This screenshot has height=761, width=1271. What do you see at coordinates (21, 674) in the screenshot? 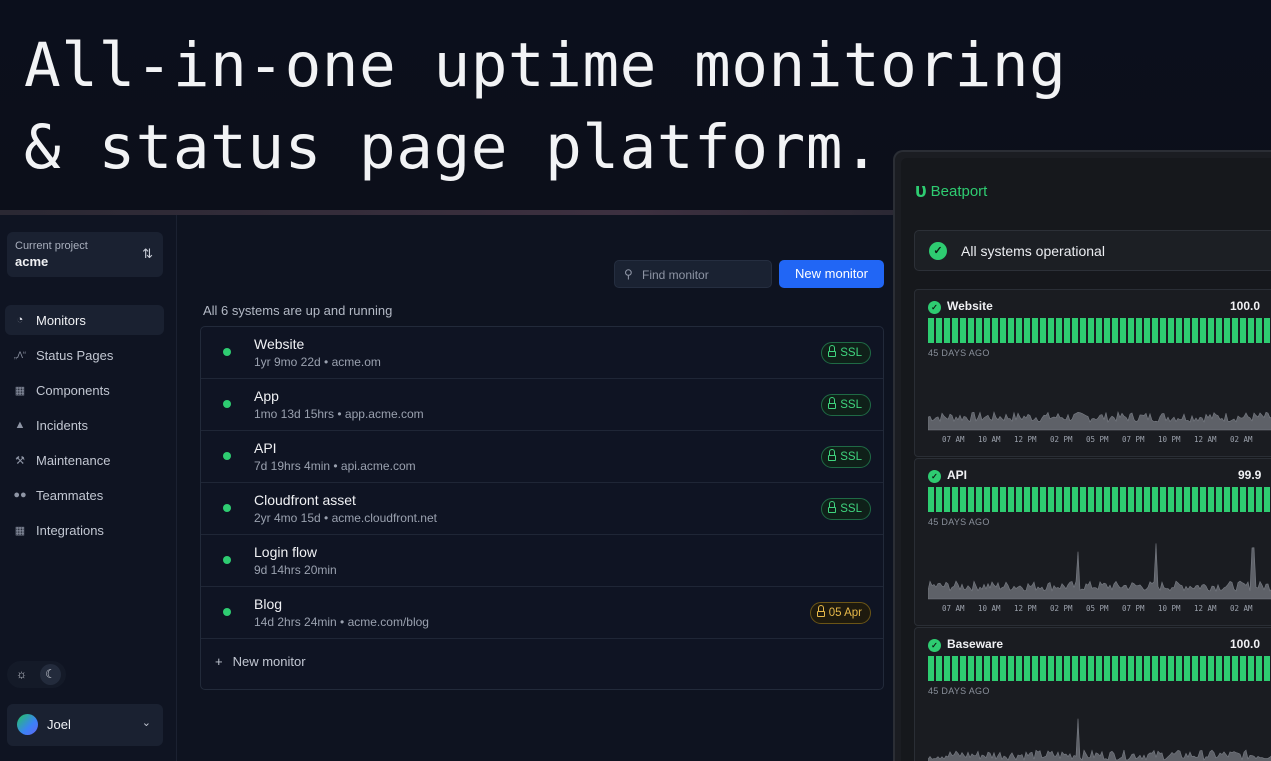
I see `sun-icon: ☼` at bounding box center [21, 674].